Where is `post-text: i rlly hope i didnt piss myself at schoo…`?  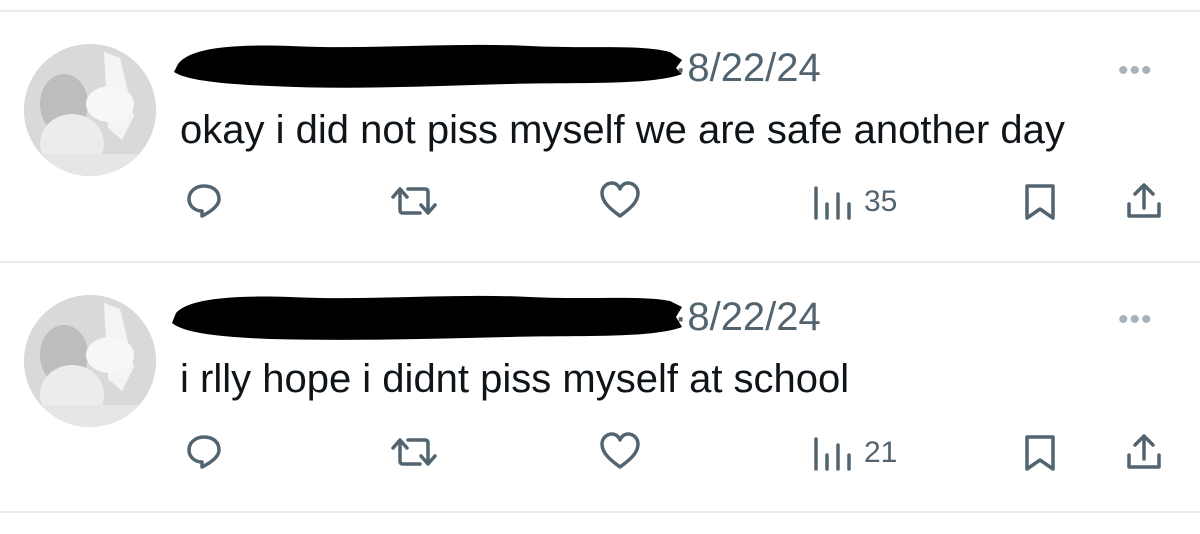 post-text: i rlly hope i didnt piss myself at schoo… is located at coordinates (515, 379).